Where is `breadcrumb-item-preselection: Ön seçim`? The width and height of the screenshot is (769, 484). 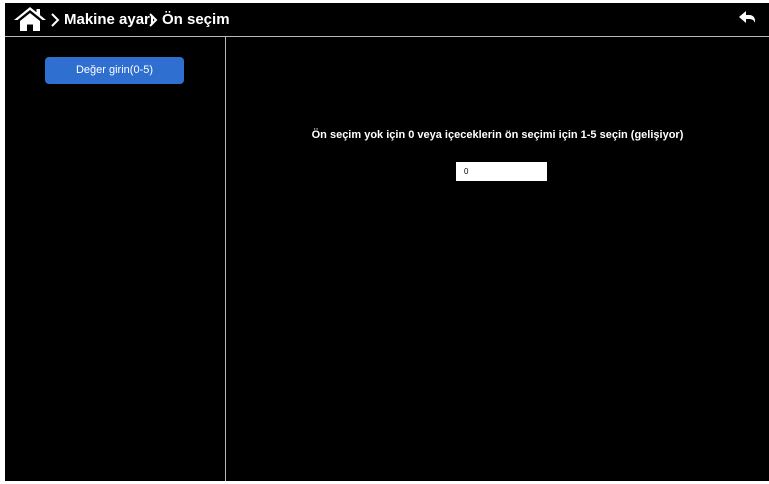 breadcrumb-item-preselection: Ön seçim is located at coordinates (189, 19).